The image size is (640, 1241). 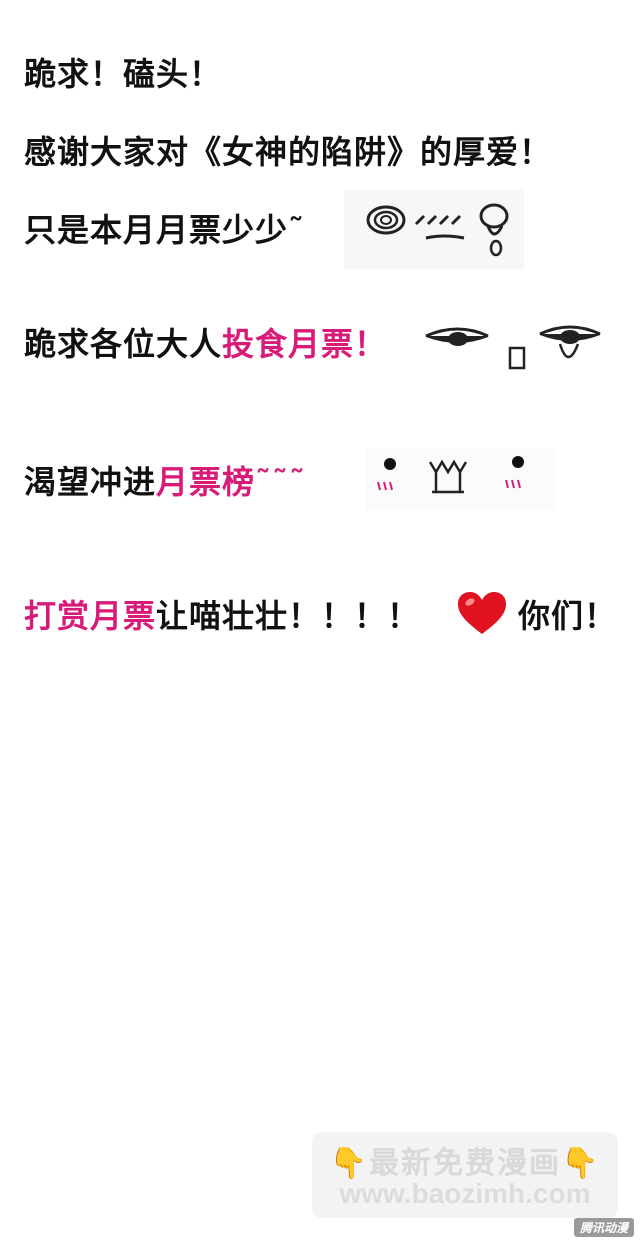 I want to click on site-watermark: 👇最新免费漫画👇 www.baozimh.com, so click(x=465, y=1175).